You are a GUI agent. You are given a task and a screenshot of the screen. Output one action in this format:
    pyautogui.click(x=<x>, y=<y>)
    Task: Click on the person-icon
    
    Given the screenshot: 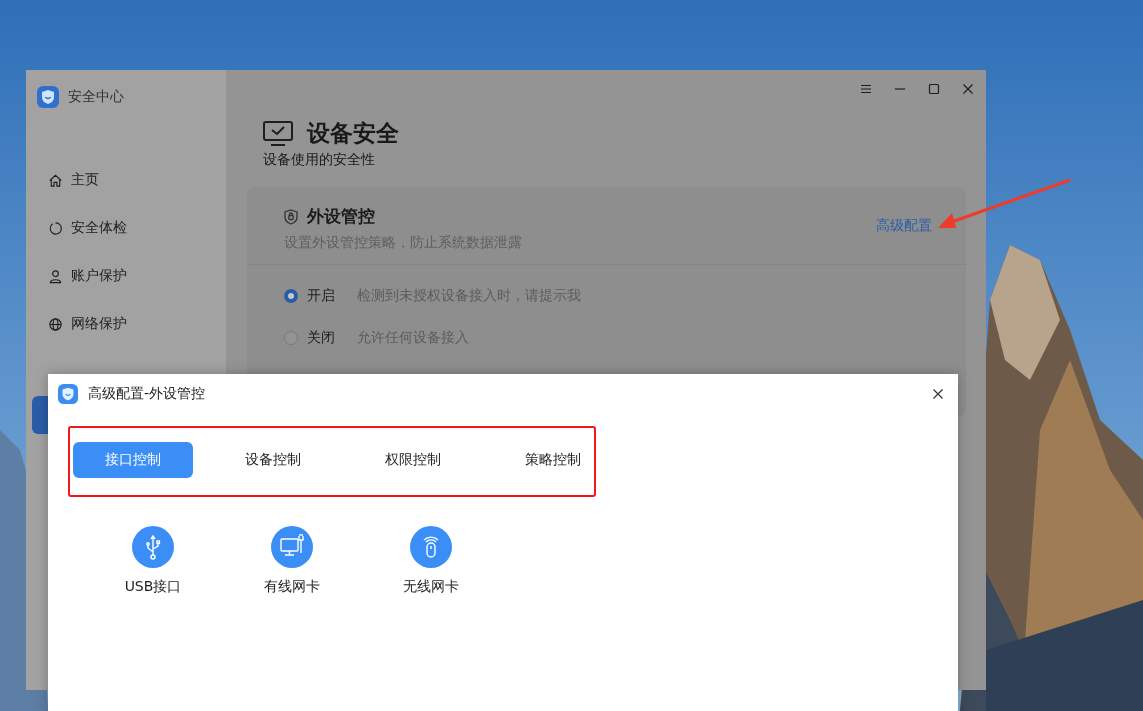 What is the action you would take?
    pyautogui.click(x=55, y=276)
    